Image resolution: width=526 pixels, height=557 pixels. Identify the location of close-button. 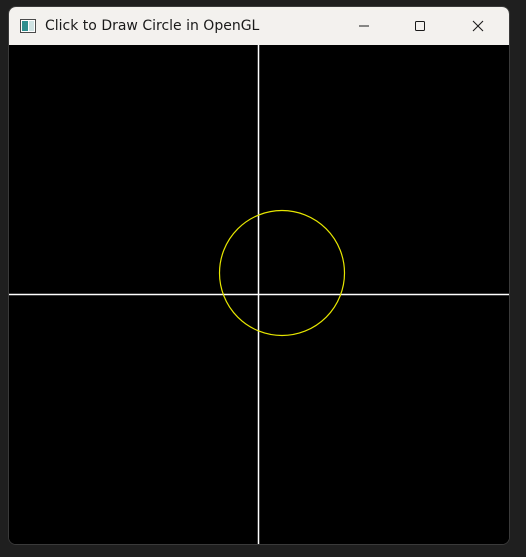
(478, 26).